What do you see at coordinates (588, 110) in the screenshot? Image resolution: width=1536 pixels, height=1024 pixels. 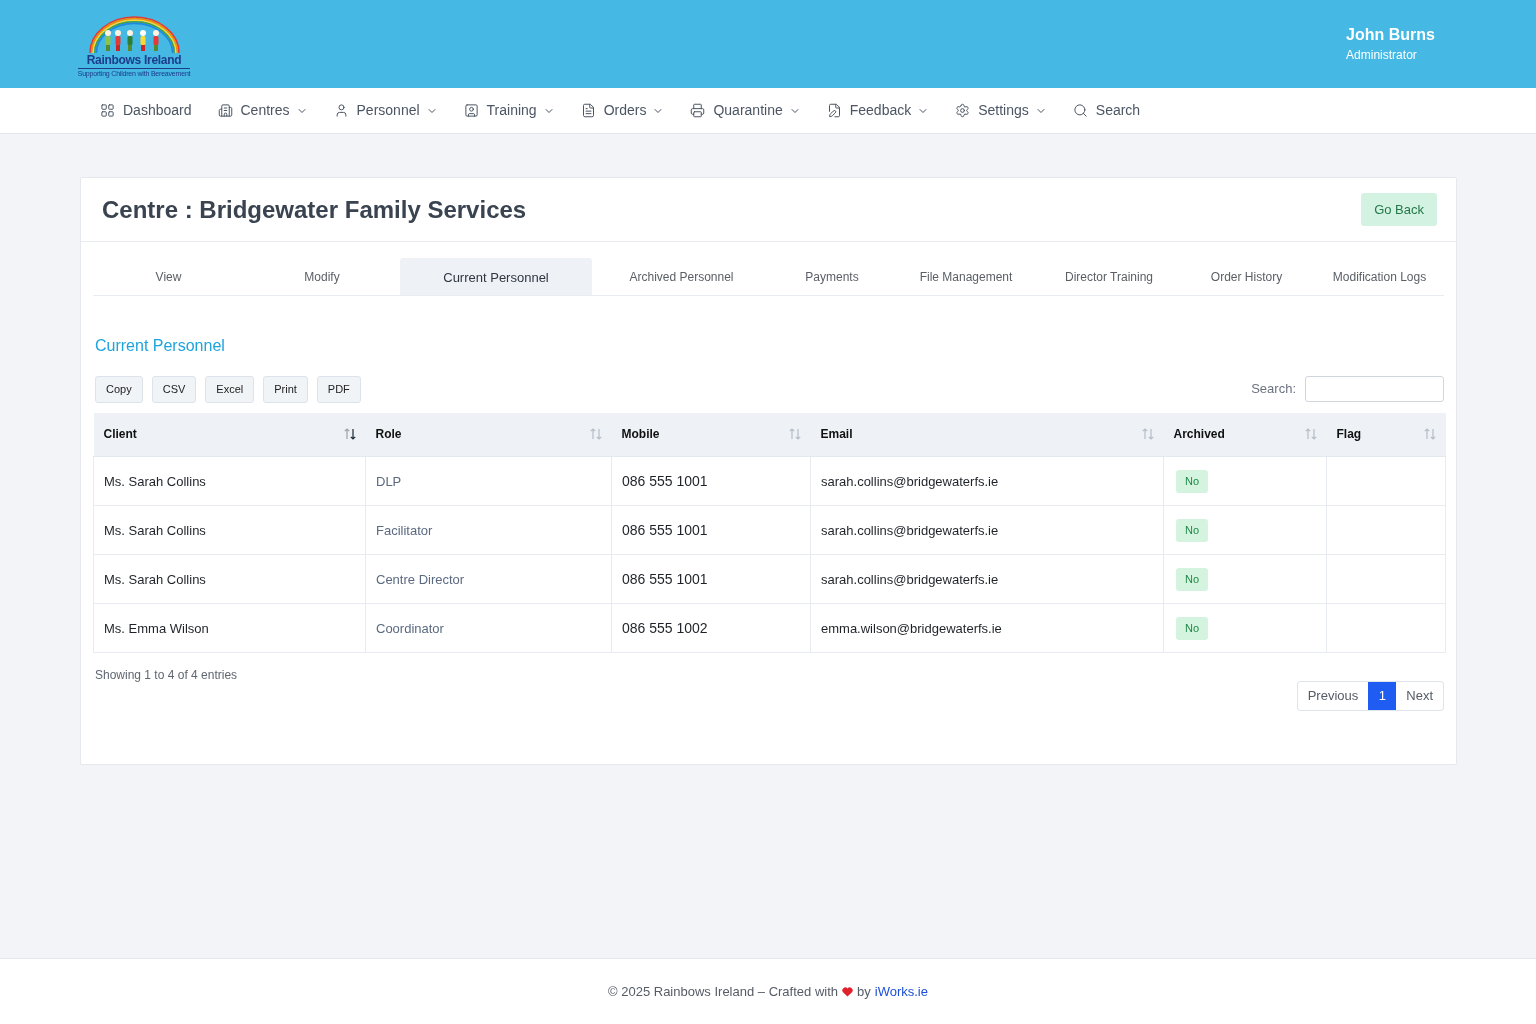 I see `document-icon` at bounding box center [588, 110].